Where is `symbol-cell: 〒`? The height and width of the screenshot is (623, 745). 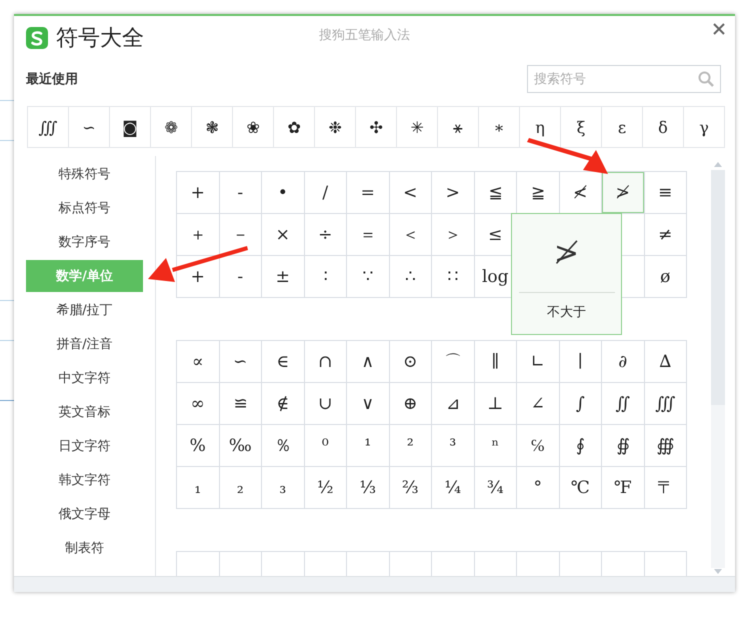 symbol-cell: 〒 is located at coordinates (665, 487).